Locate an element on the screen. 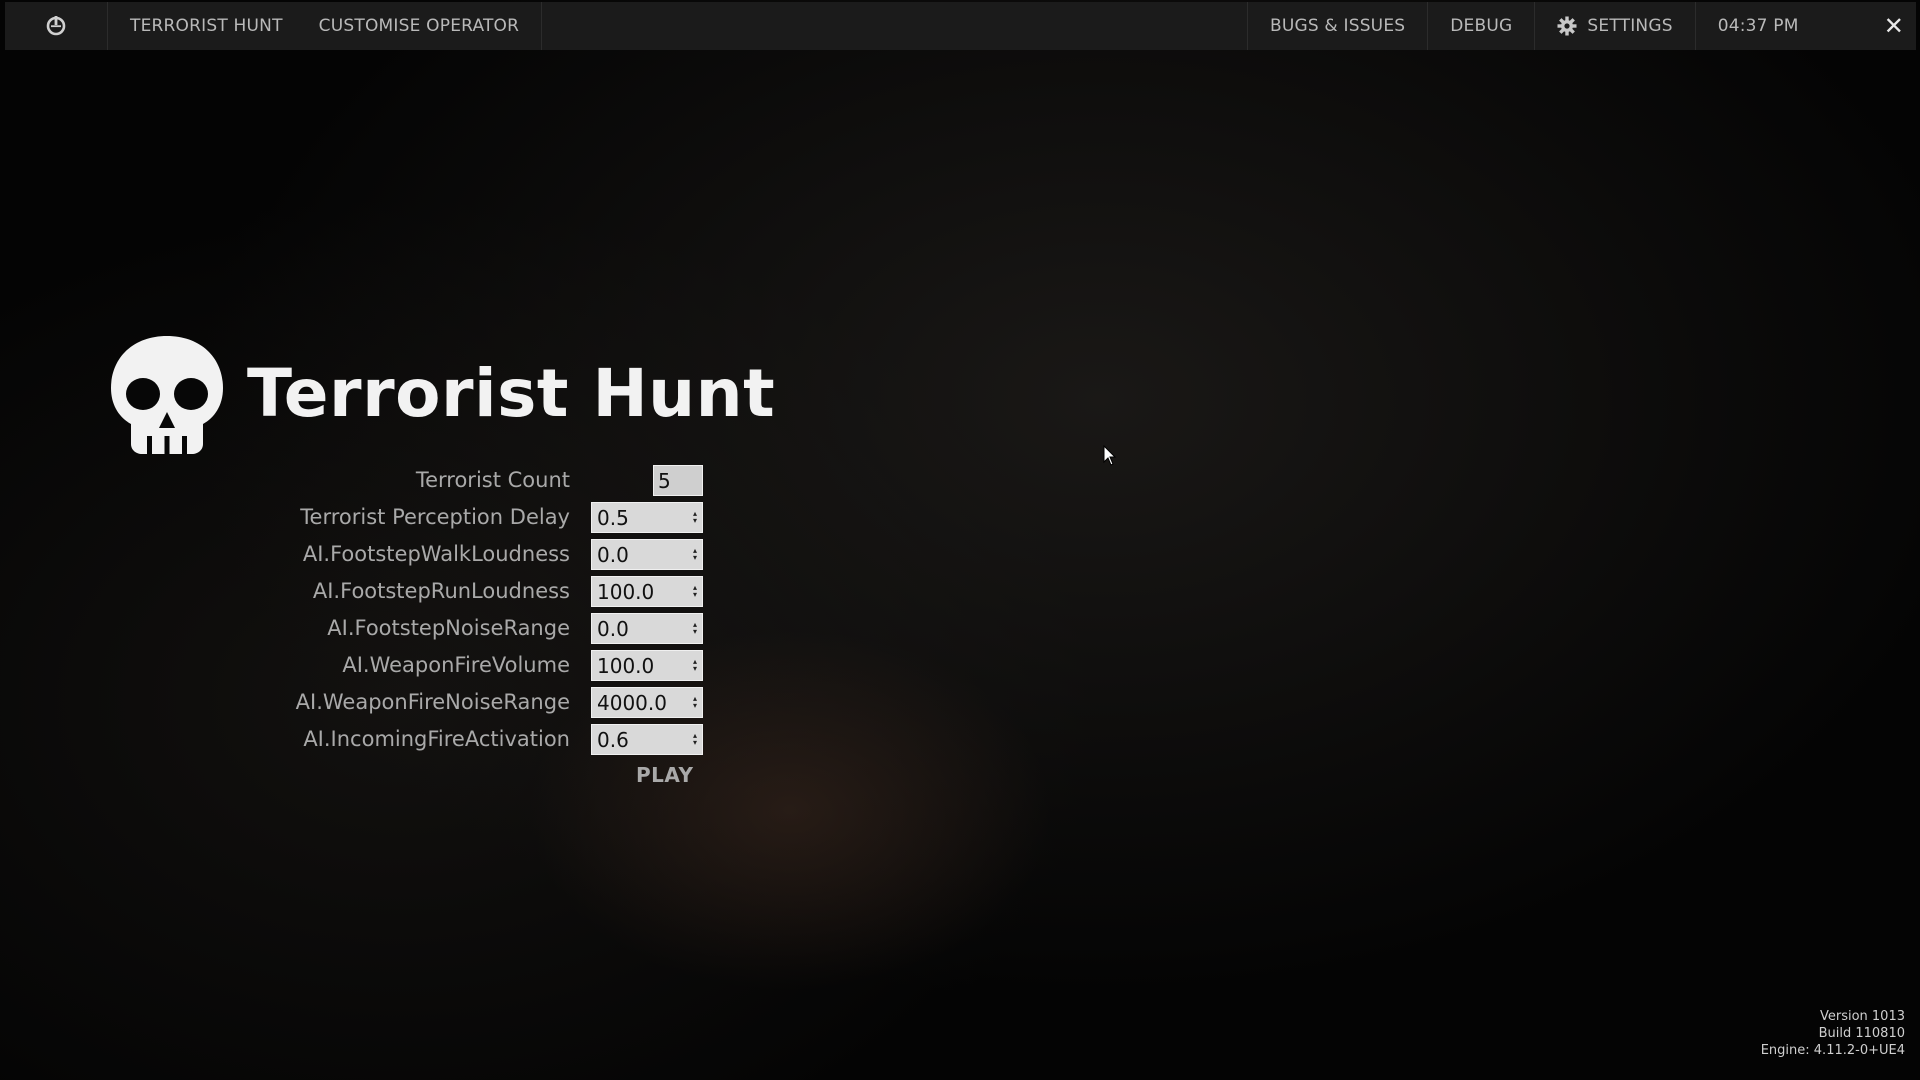  version-text: Version 1013 is located at coordinates (1862, 1016).